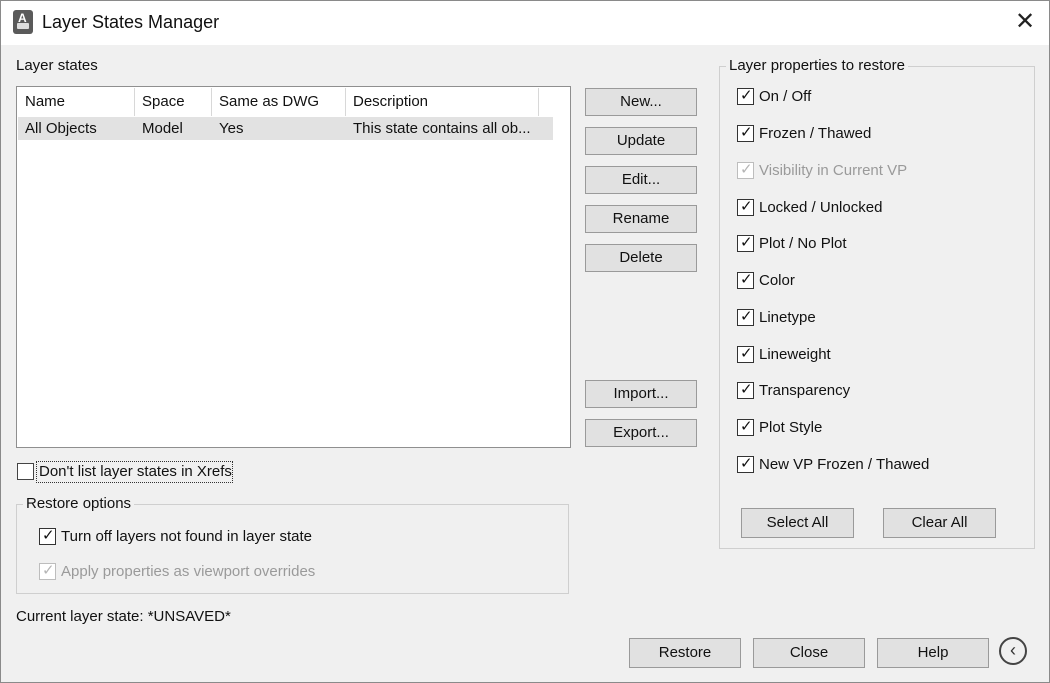 This screenshot has width=1050, height=683. Describe the element at coordinates (231, 128) in the screenshot. I see `row-same-as-dwg: Yes` at that location.